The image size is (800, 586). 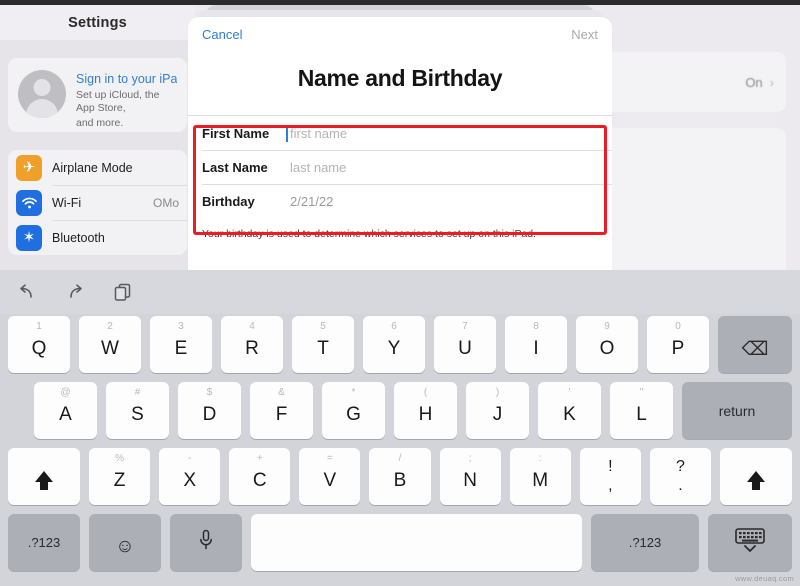 What do you see at coordinates (536, 348) in the screenshot?
I see `key-label: I` at bounding box center [536, 348].